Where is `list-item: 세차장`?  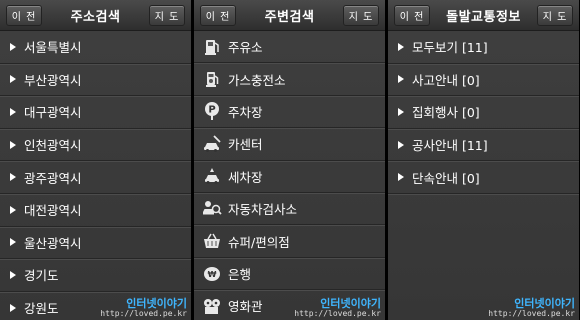
list-item: 세차장 is located at coordinates (289, 177).